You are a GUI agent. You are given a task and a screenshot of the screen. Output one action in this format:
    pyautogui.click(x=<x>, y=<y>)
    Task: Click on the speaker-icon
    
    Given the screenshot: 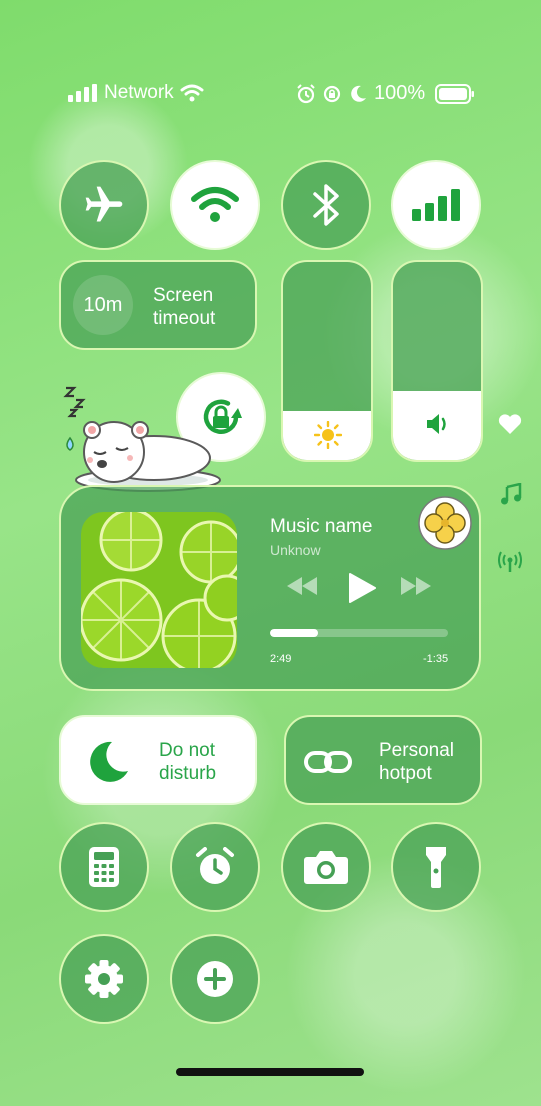 What is the action you would take?
    pyautogui.click(x=436, y=423)
    